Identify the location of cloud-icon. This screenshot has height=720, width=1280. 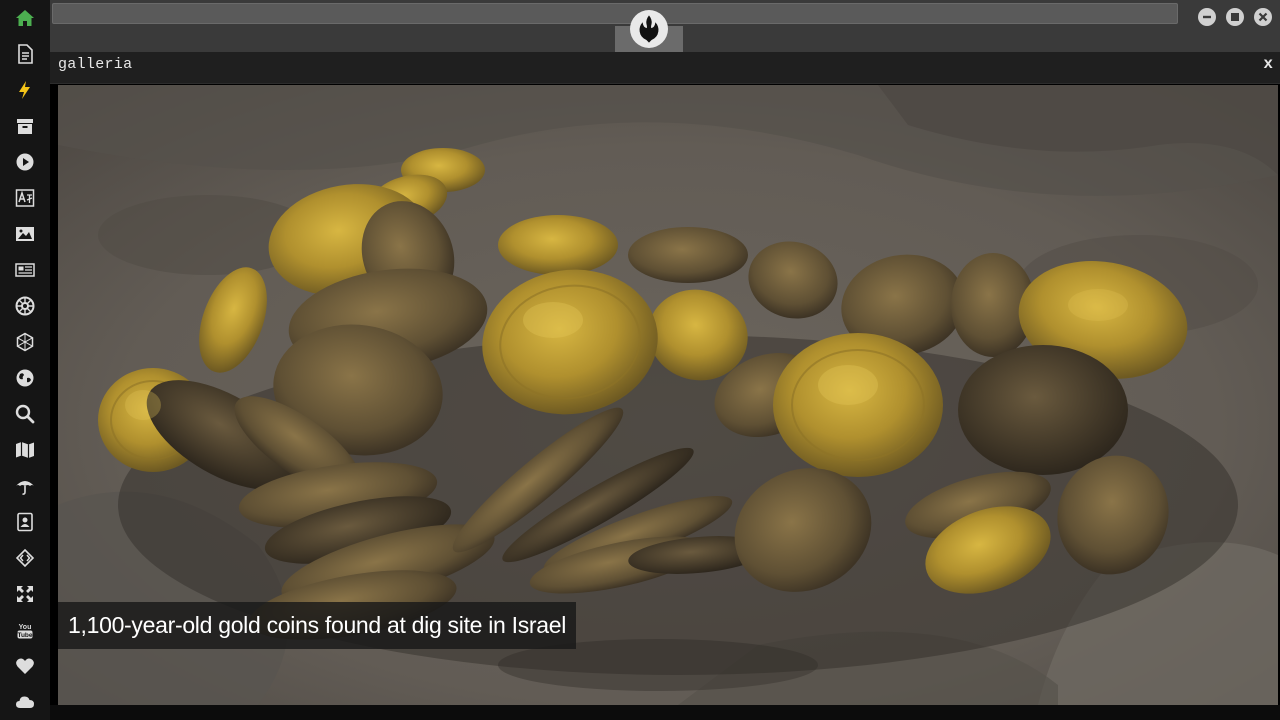
(25, 702).